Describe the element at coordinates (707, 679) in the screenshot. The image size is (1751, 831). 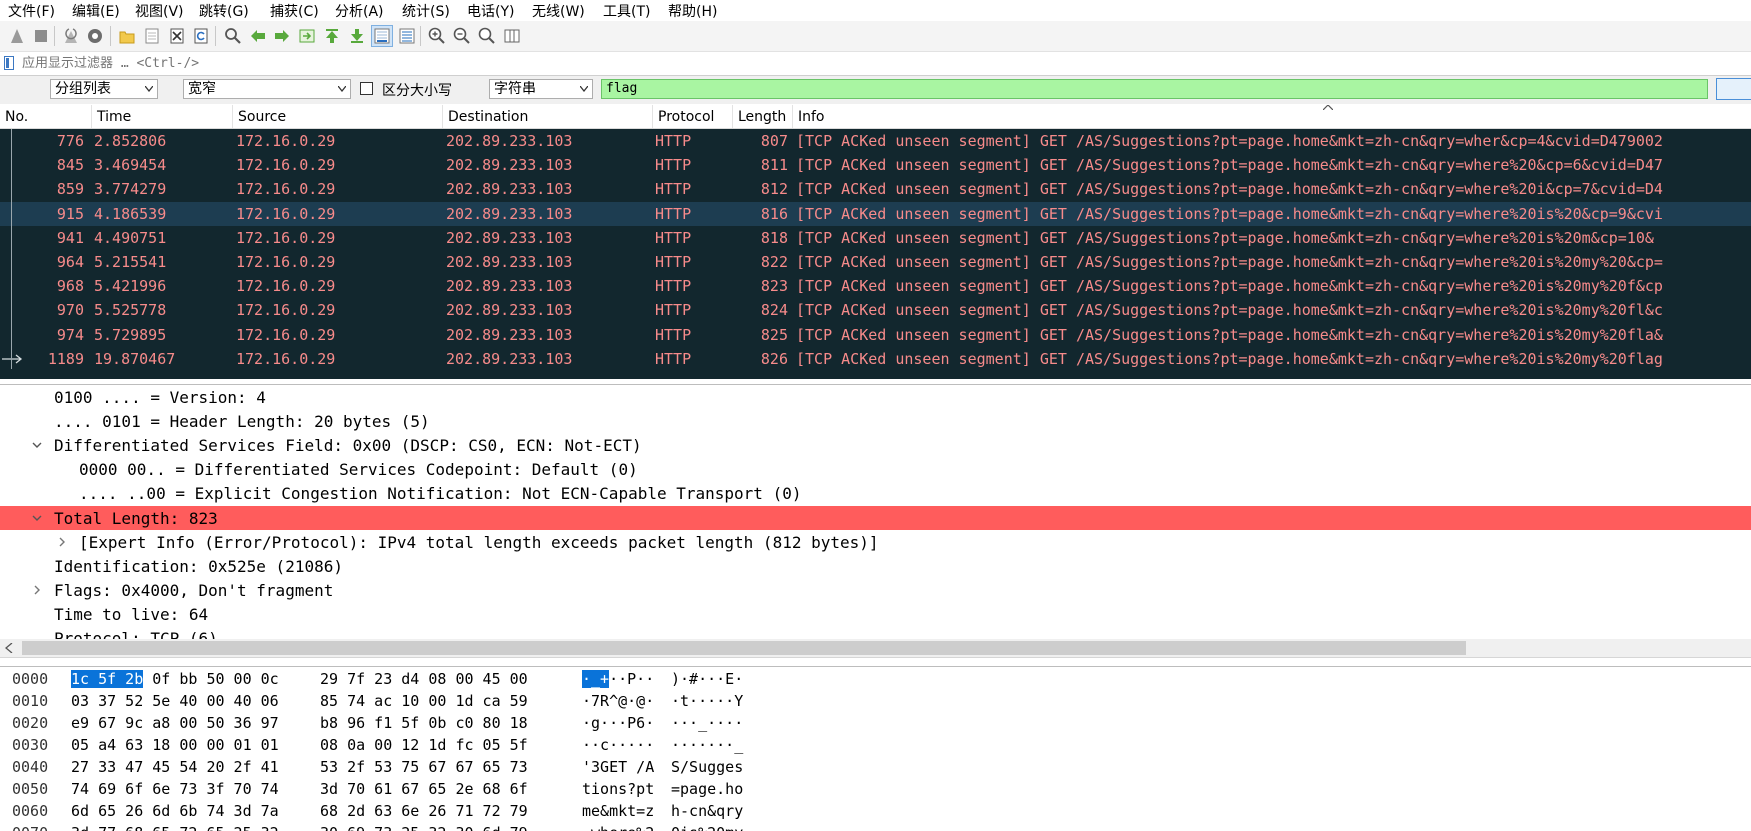
I see `bytes-ascii-group: )·#···E·` at that location.